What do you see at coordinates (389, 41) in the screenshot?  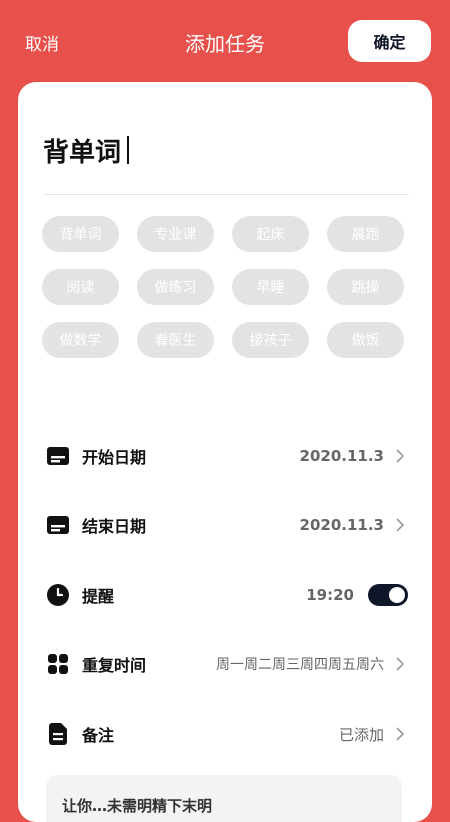 I see `confirm-button: 确定` at bounding box center [389, 41].